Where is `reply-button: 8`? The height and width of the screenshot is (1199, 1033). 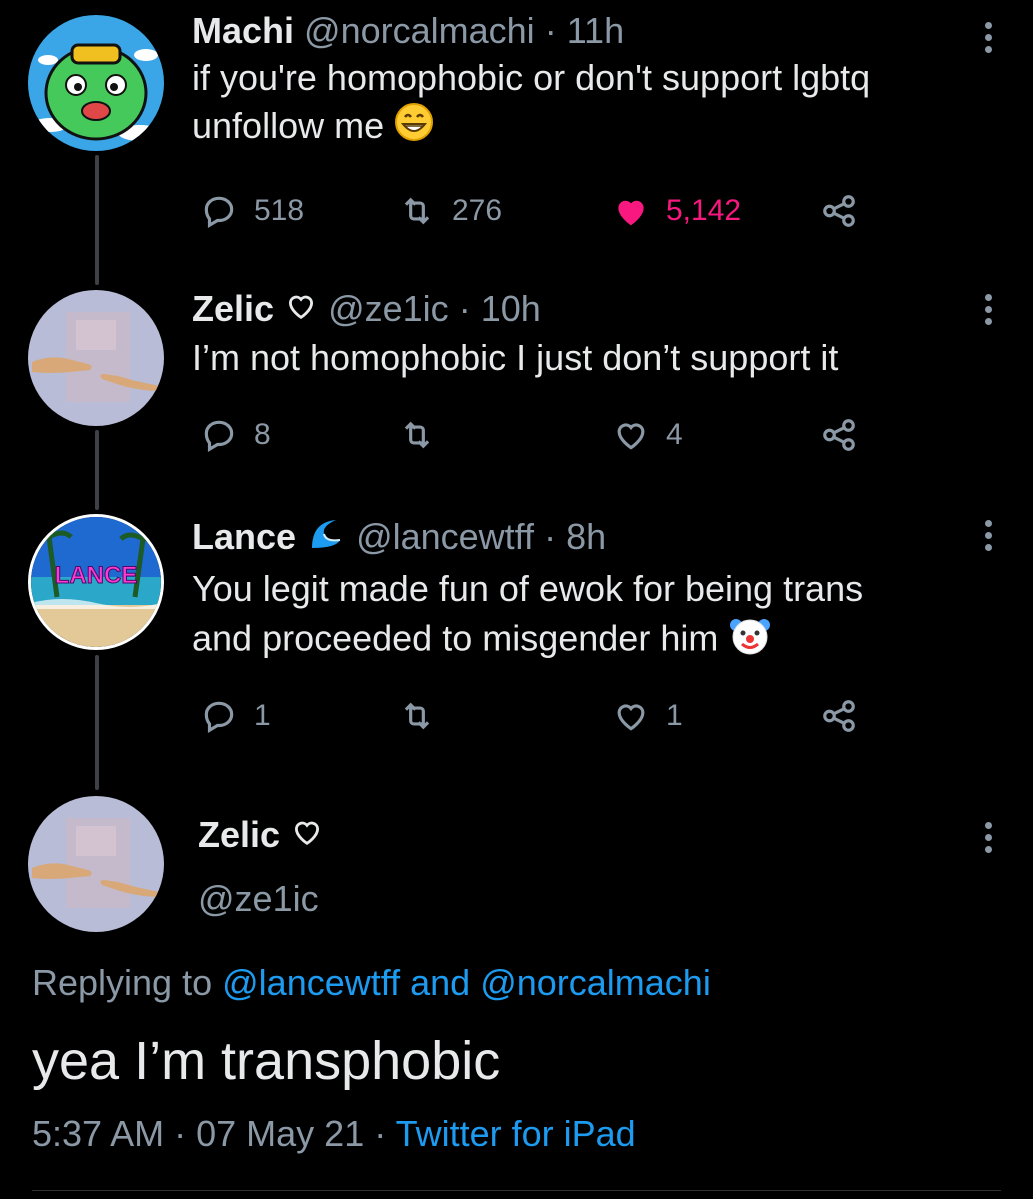 reply-button: 8 is located at coordinates (235, 435).